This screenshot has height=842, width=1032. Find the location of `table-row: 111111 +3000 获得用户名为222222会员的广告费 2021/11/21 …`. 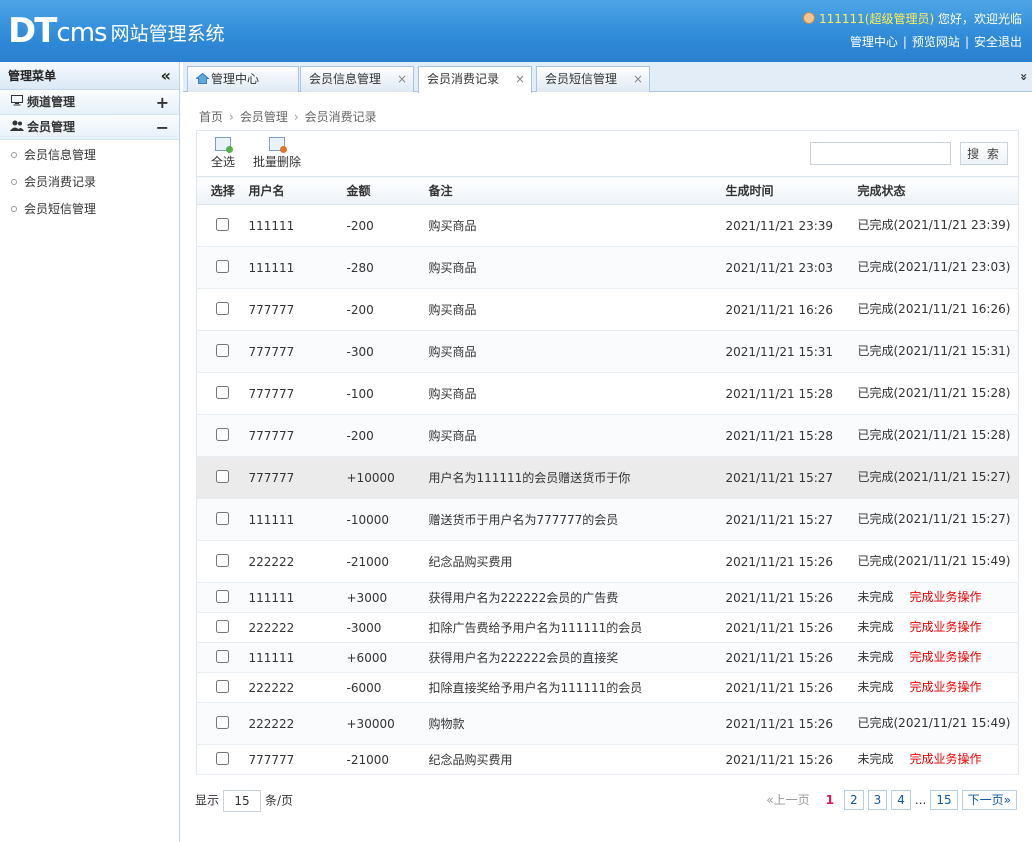

table-row: 111111 +3000 获得用户名为222222会员的广告费 2021/11/21 … is located at coordinates (607, 597).